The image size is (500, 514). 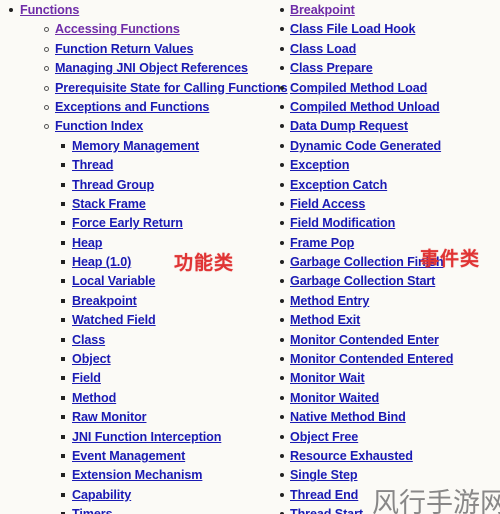 I want to click on list-item: Resource Exhausted, so click(x=388, y=455).